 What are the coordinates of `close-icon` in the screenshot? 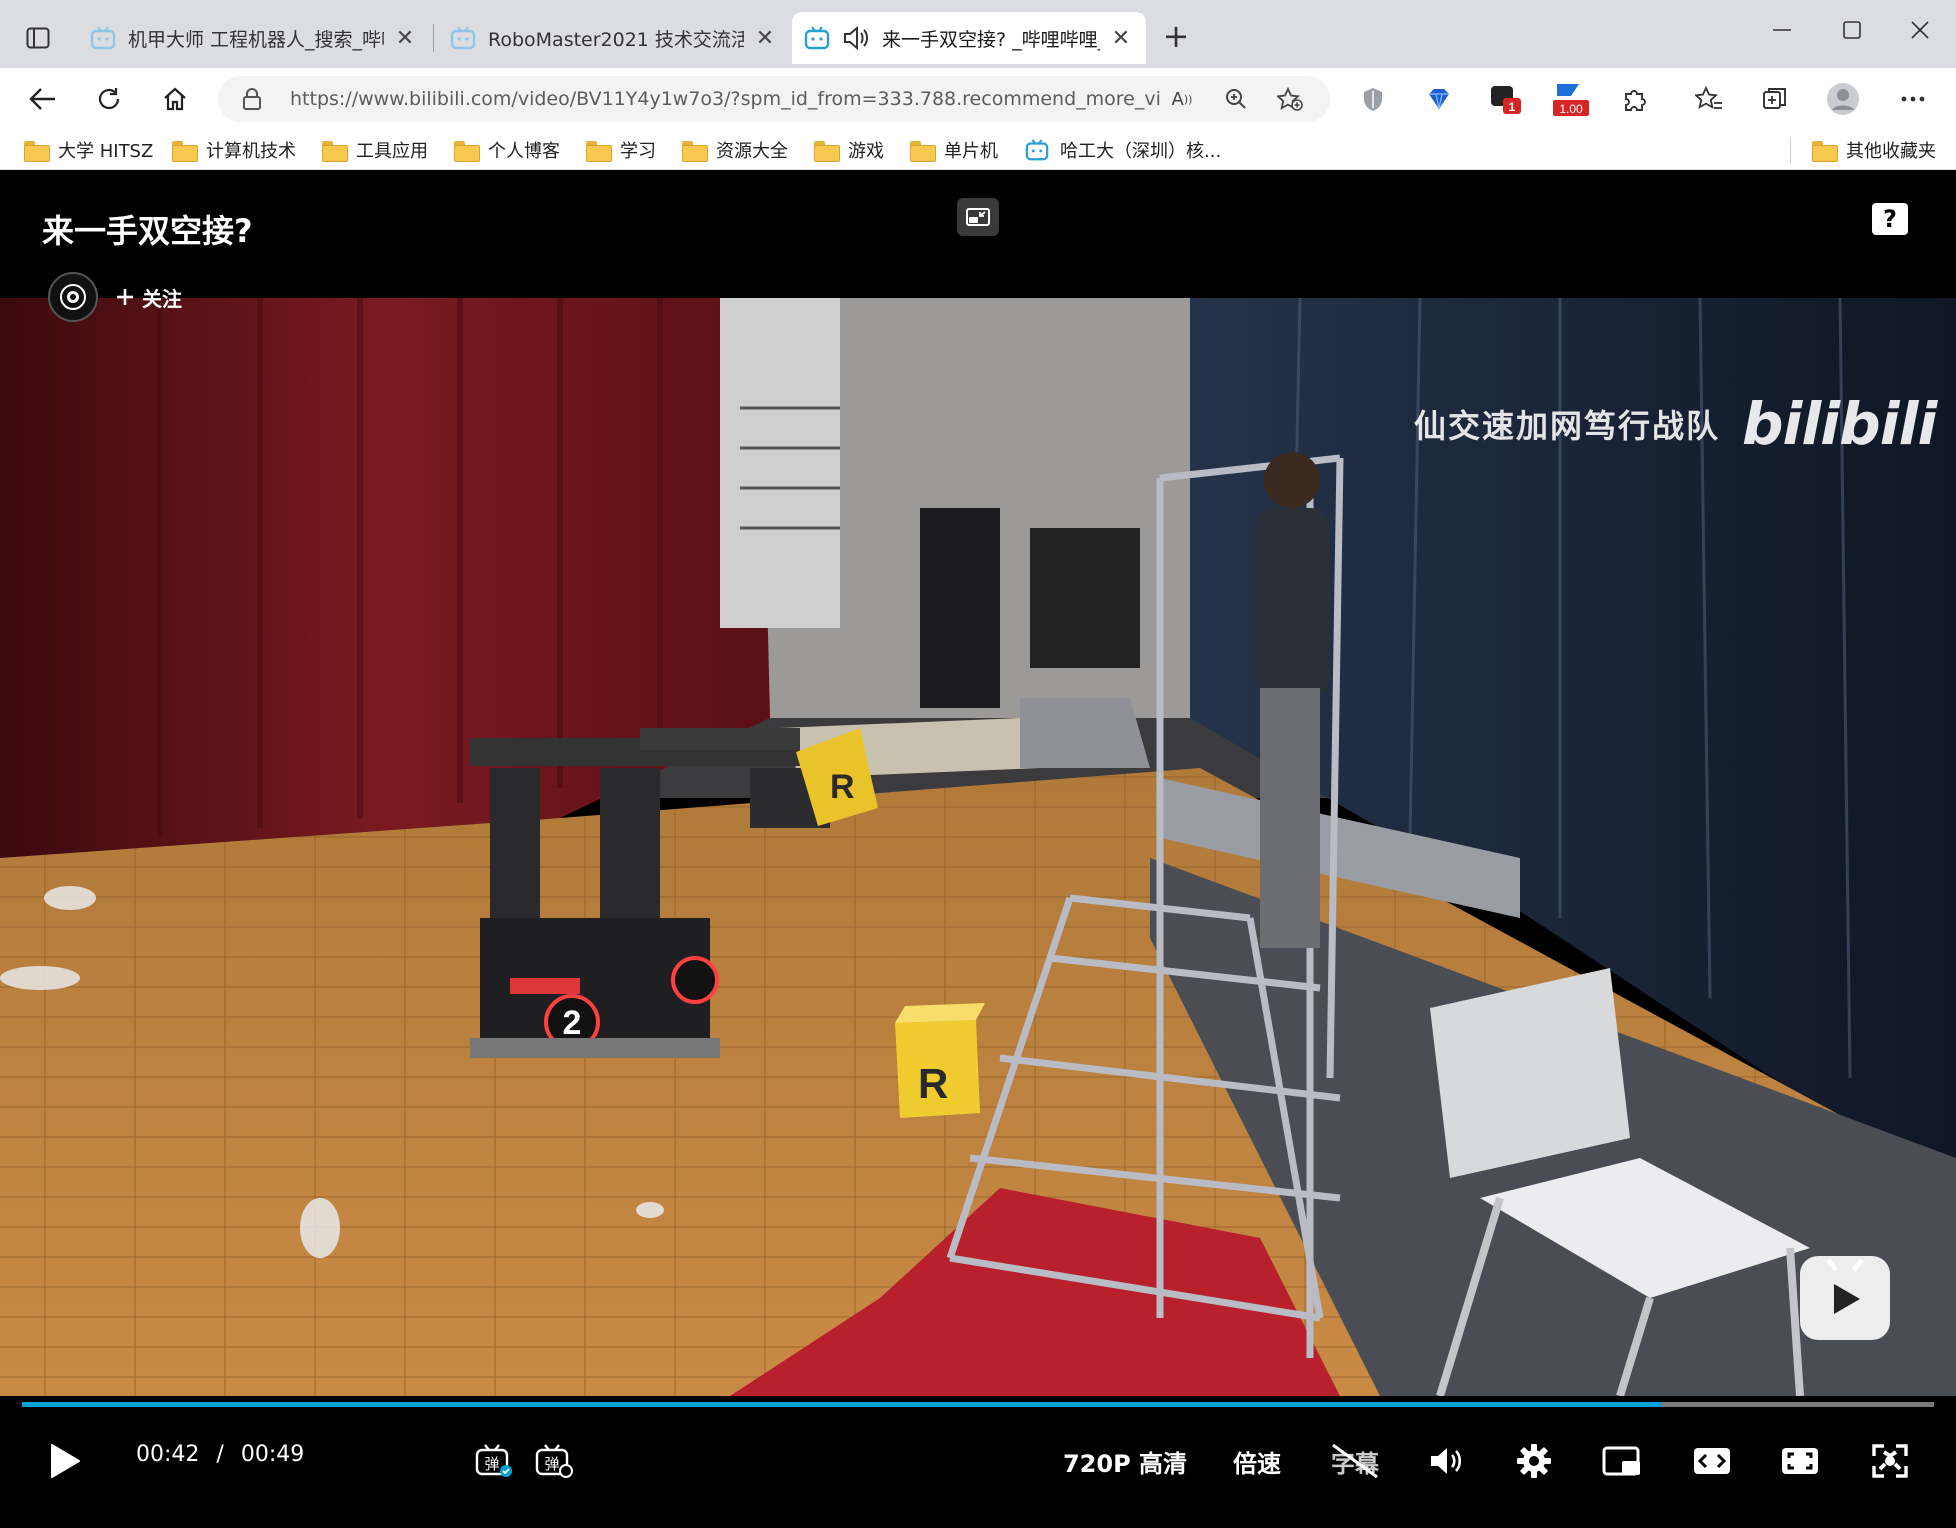 It's located at (1920, 30).